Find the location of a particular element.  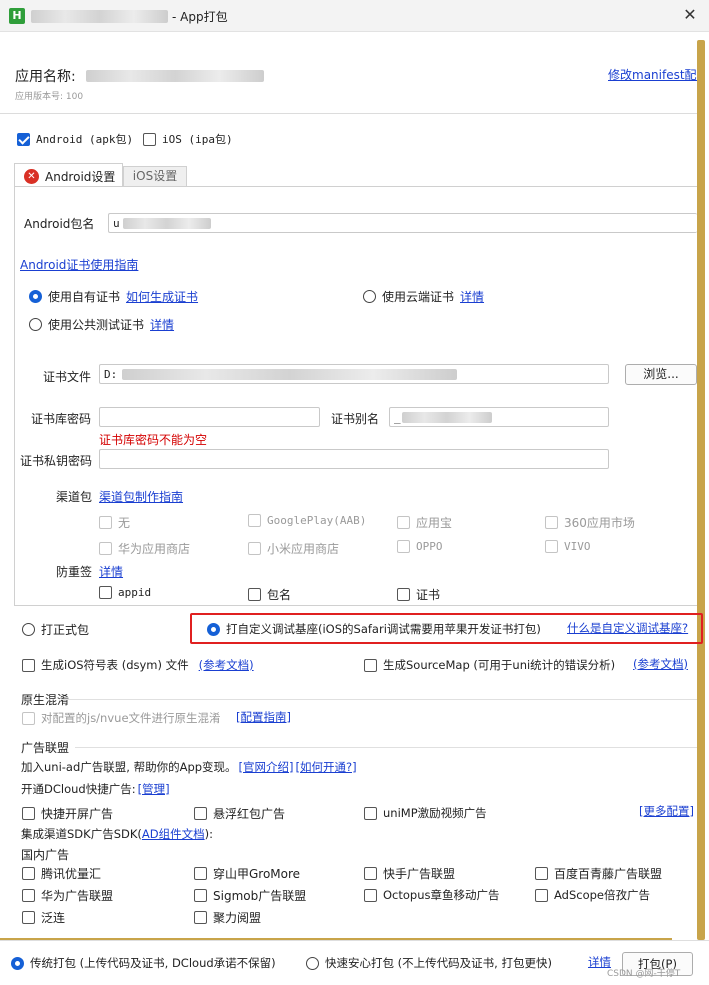

ios-checkbox is located at coordinates (149, 139).